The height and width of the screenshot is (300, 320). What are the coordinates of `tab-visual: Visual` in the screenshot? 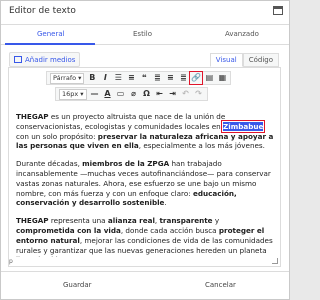 It's located at (226, 60).